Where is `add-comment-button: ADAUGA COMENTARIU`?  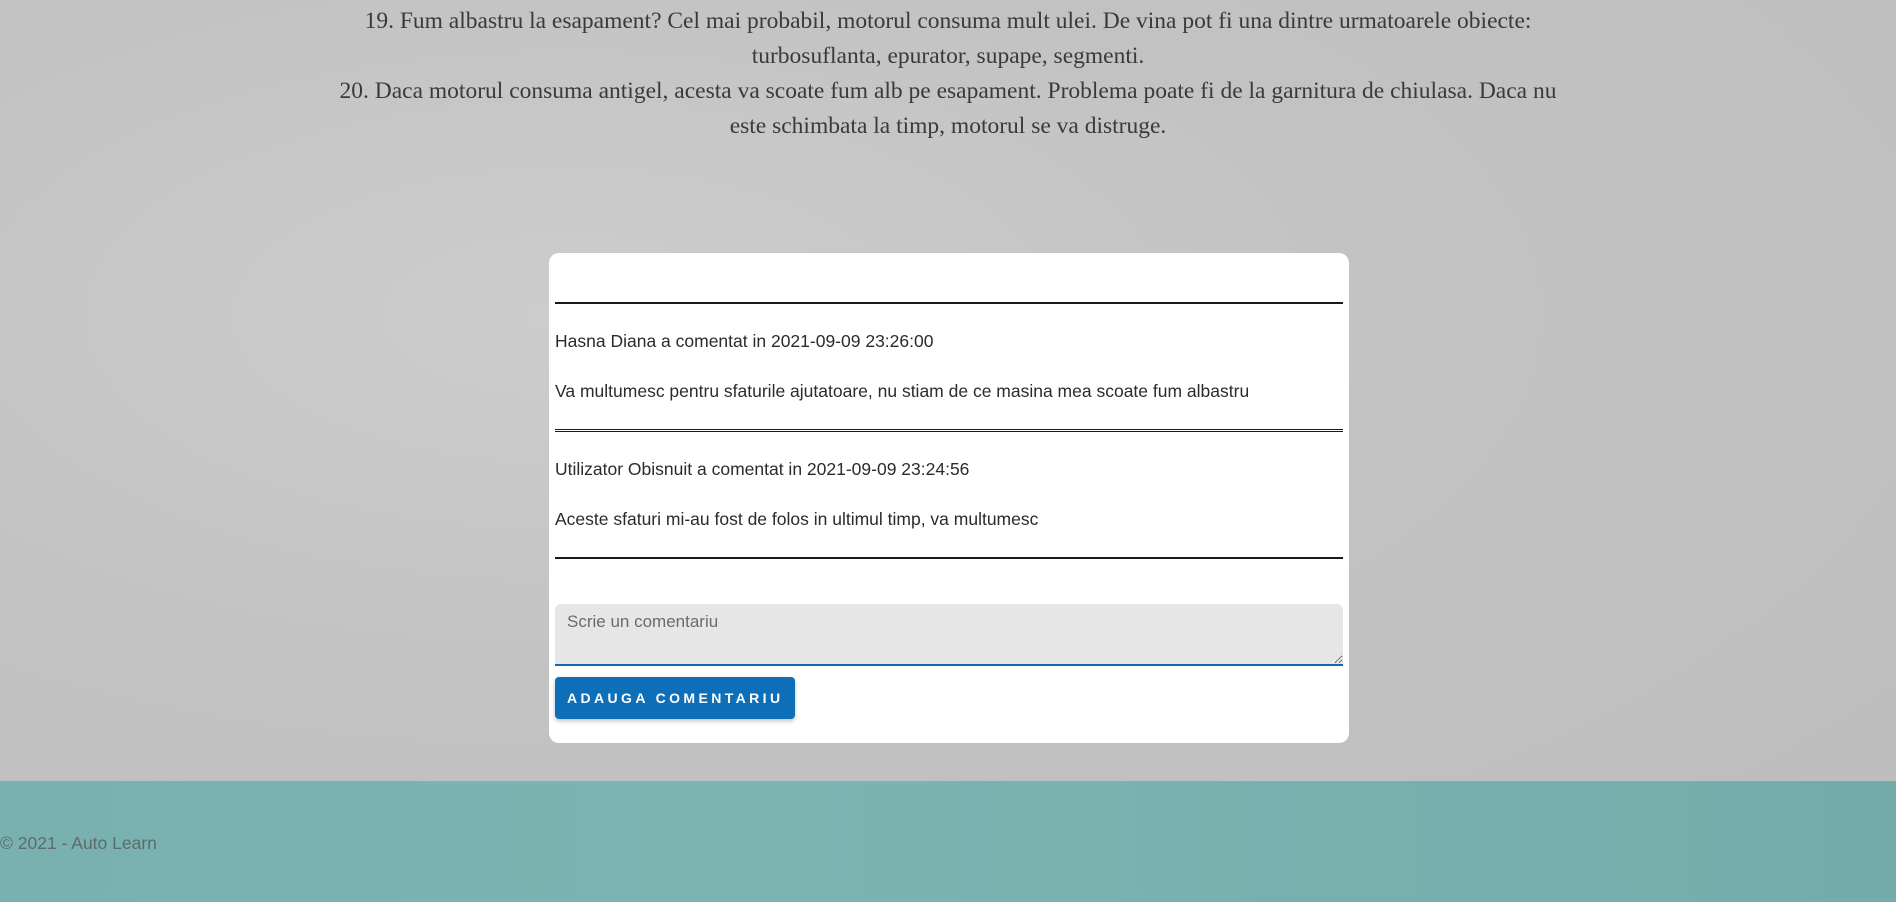
add-comment-button: ADAUGA COMENTARIU is located at coordinates (675, 698).